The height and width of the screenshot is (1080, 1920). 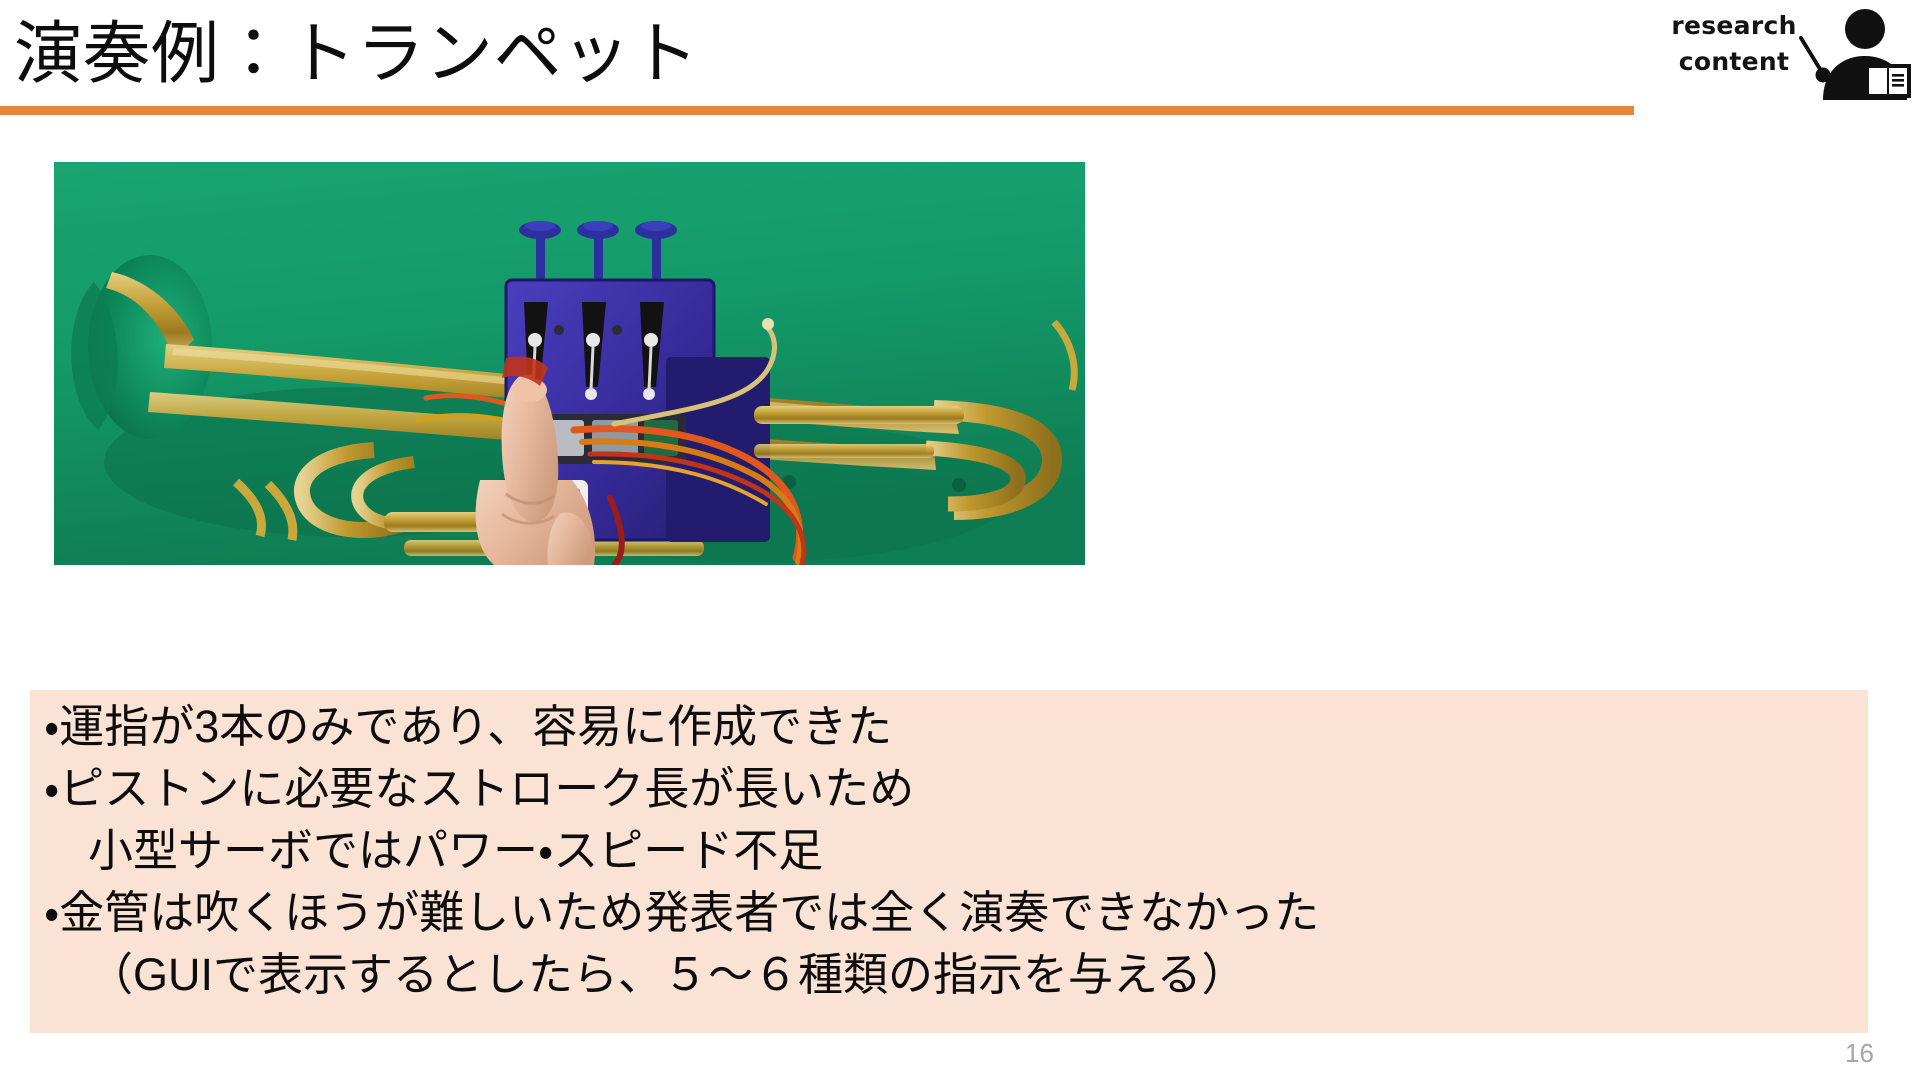 What do you see at coordinates (682, 912) in the screenshot?
I see `list-item: ・金管は吹くほうが難しいため発表者では全く演奏できなかった` at bounding box center [682, 912].